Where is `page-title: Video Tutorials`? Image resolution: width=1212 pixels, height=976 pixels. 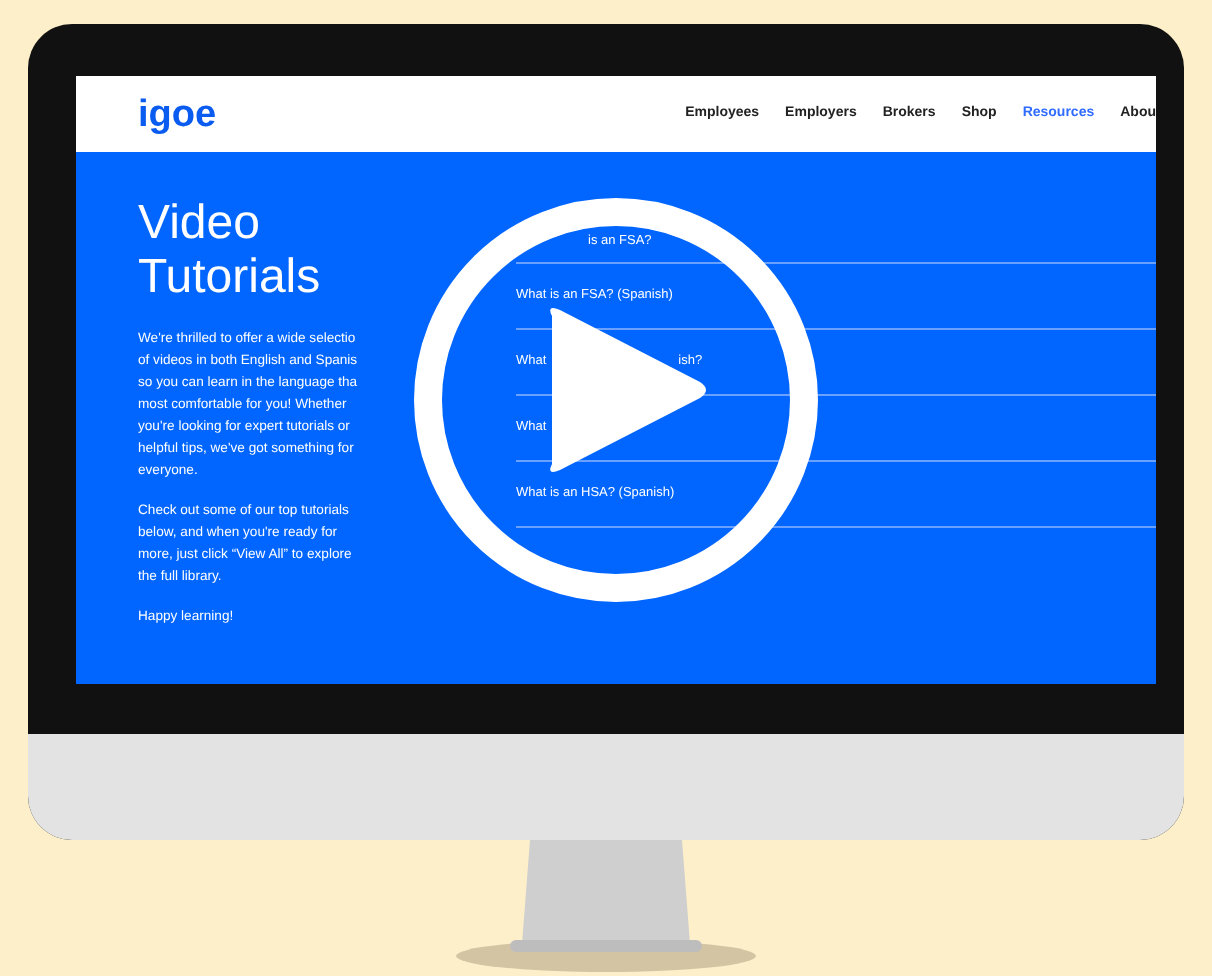
page-title: Video Tutorials is located at coordinates (230, 250).